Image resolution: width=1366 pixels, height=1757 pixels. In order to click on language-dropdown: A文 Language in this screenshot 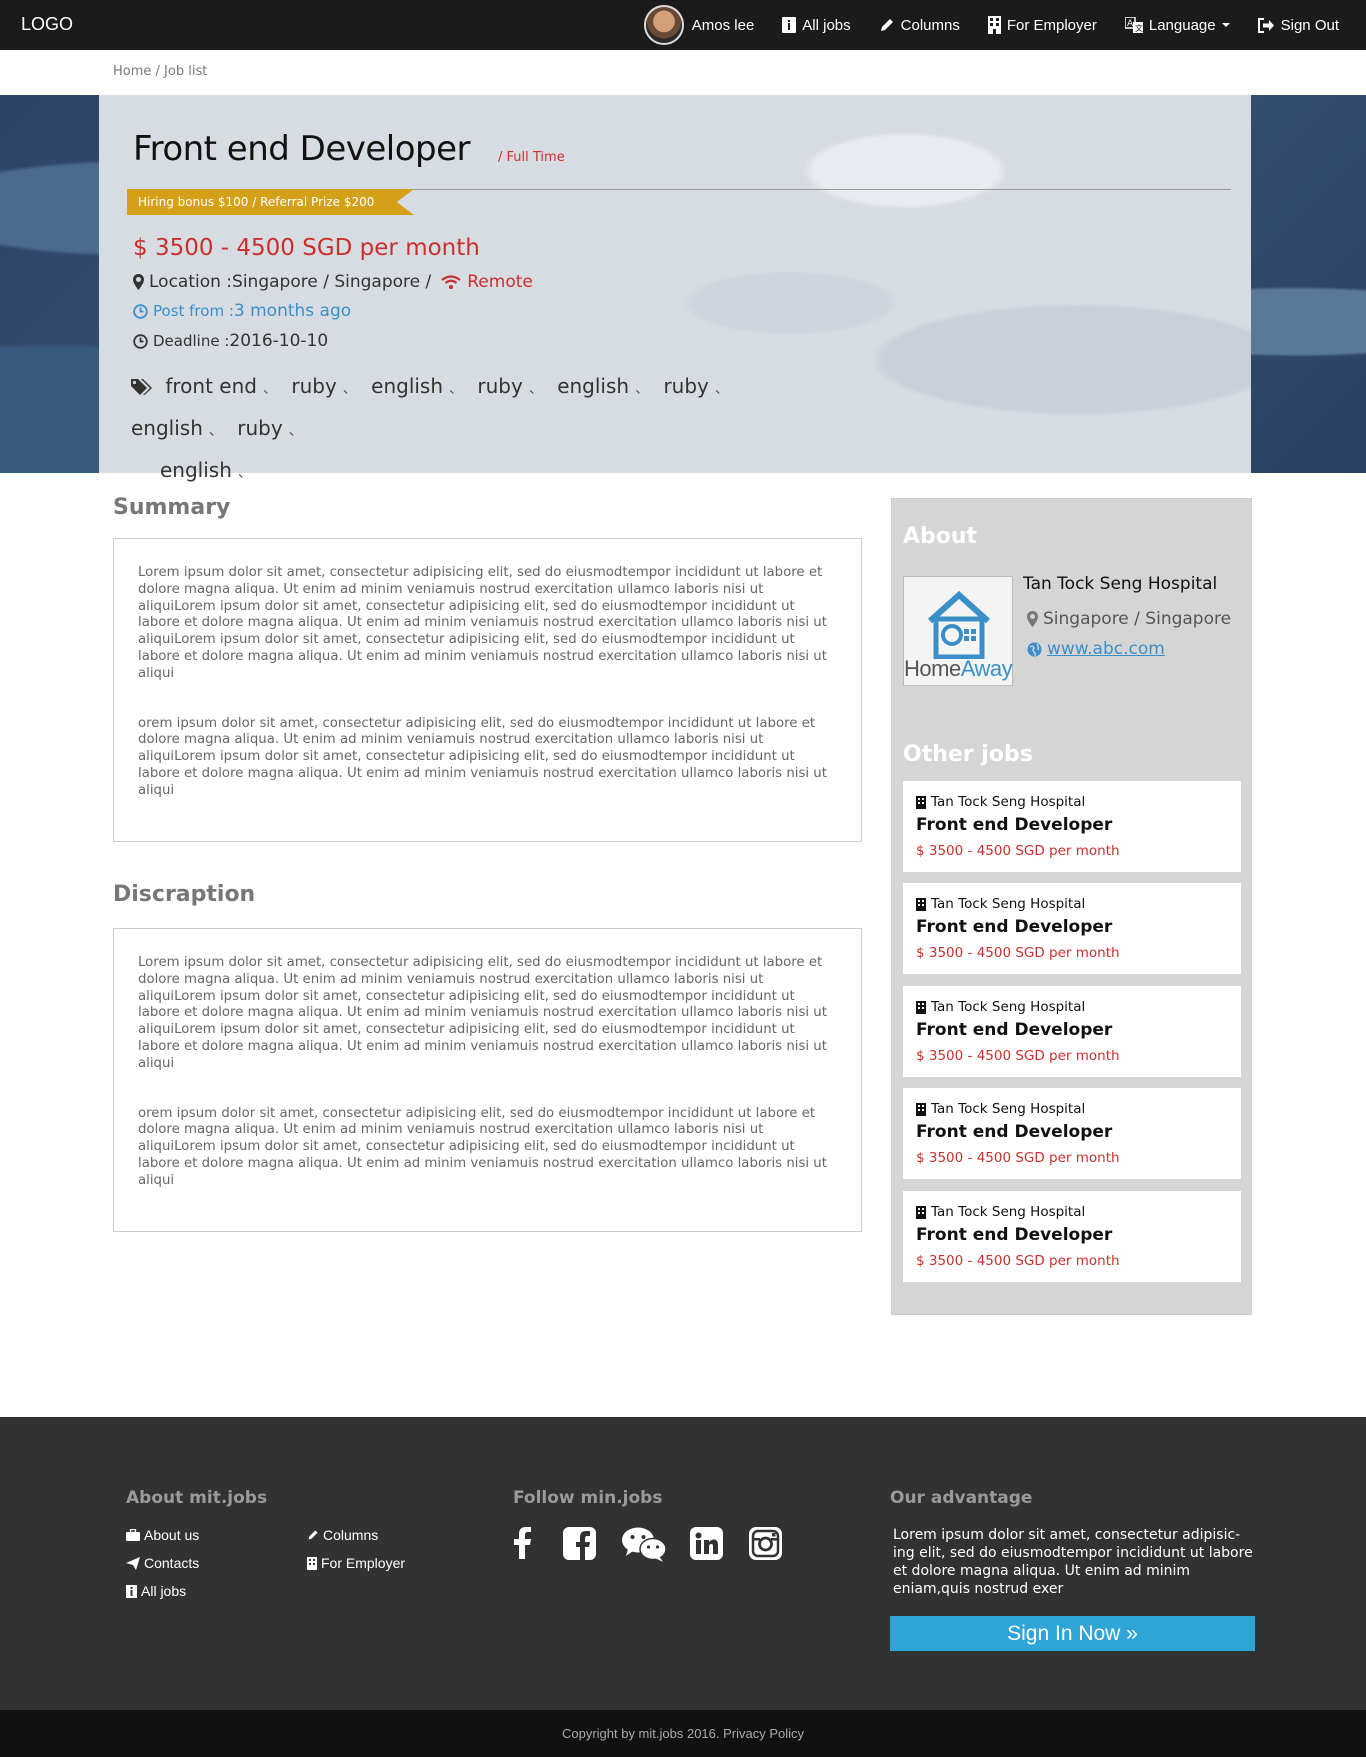, I will do `click(1177, 25)`.